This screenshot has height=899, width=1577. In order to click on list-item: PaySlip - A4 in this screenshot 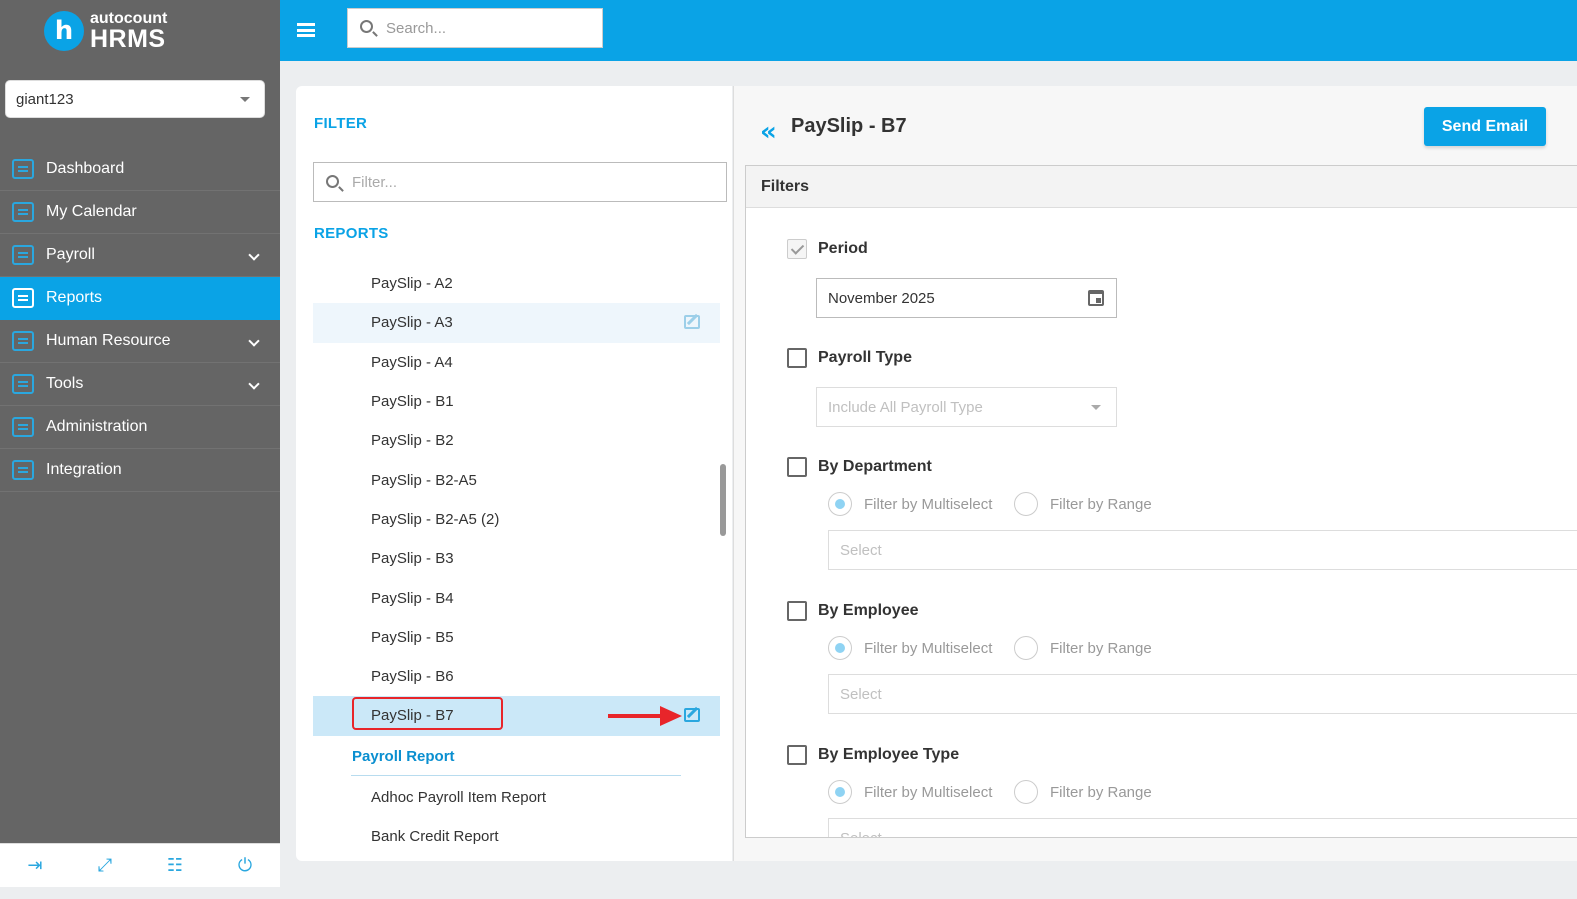, I will do `click(516, 362)`.